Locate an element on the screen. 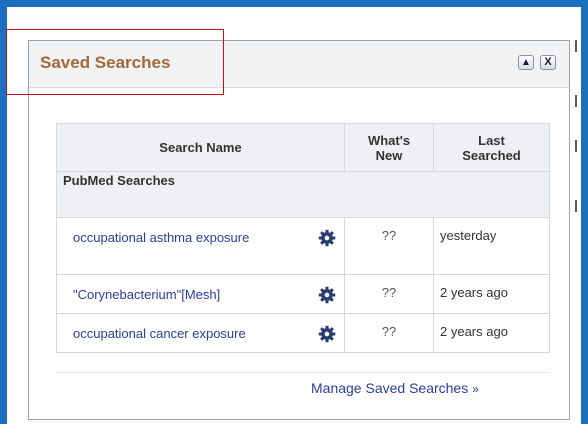 The width and height of the screenshot is (588, 424). header-last-line2: Searched is located at coordinates (491, 155).